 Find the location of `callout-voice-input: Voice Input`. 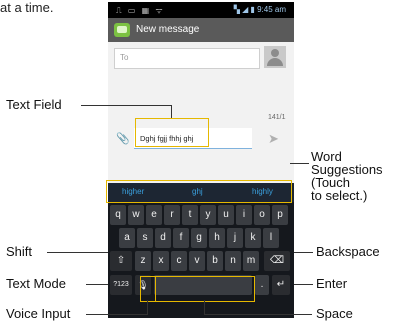

callout-voice-input: Voice Input is located at coordinates (38, 313).